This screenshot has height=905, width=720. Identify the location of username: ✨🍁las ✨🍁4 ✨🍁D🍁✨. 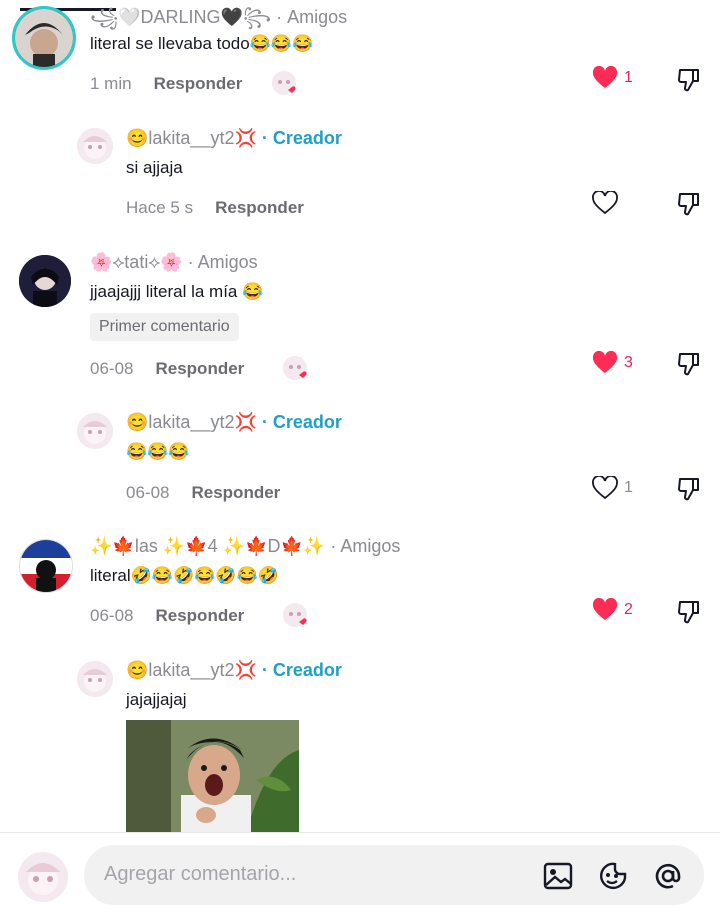
(207, 546).